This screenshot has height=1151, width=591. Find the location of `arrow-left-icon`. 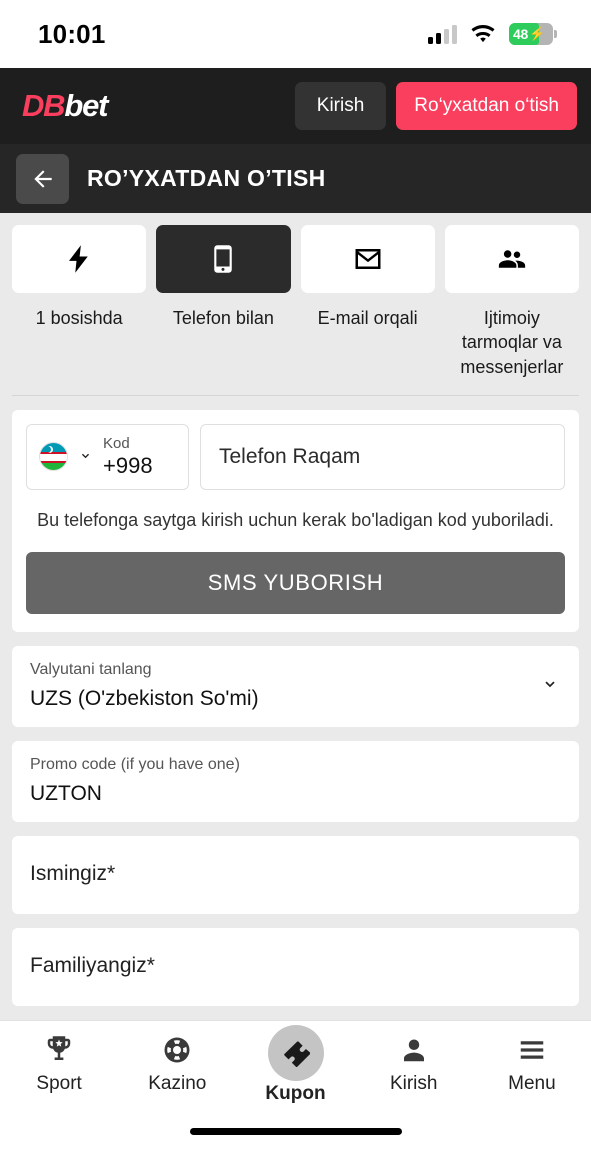

arrow-left-icon is located at coordinates (42, 178).